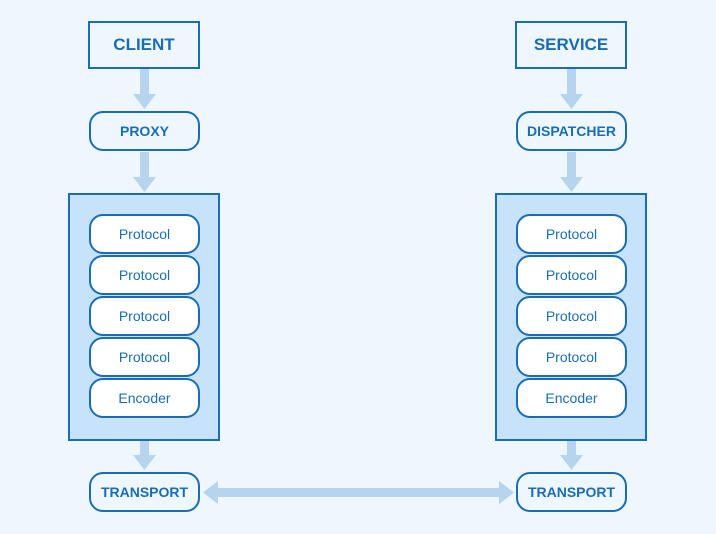 The height and width of the screenshot is (534, 716). What do you see at coordinates (571, 234) in the screenshot?
I see `service-layer-protocol-1: Protocol` at bounding box center [571, 234].